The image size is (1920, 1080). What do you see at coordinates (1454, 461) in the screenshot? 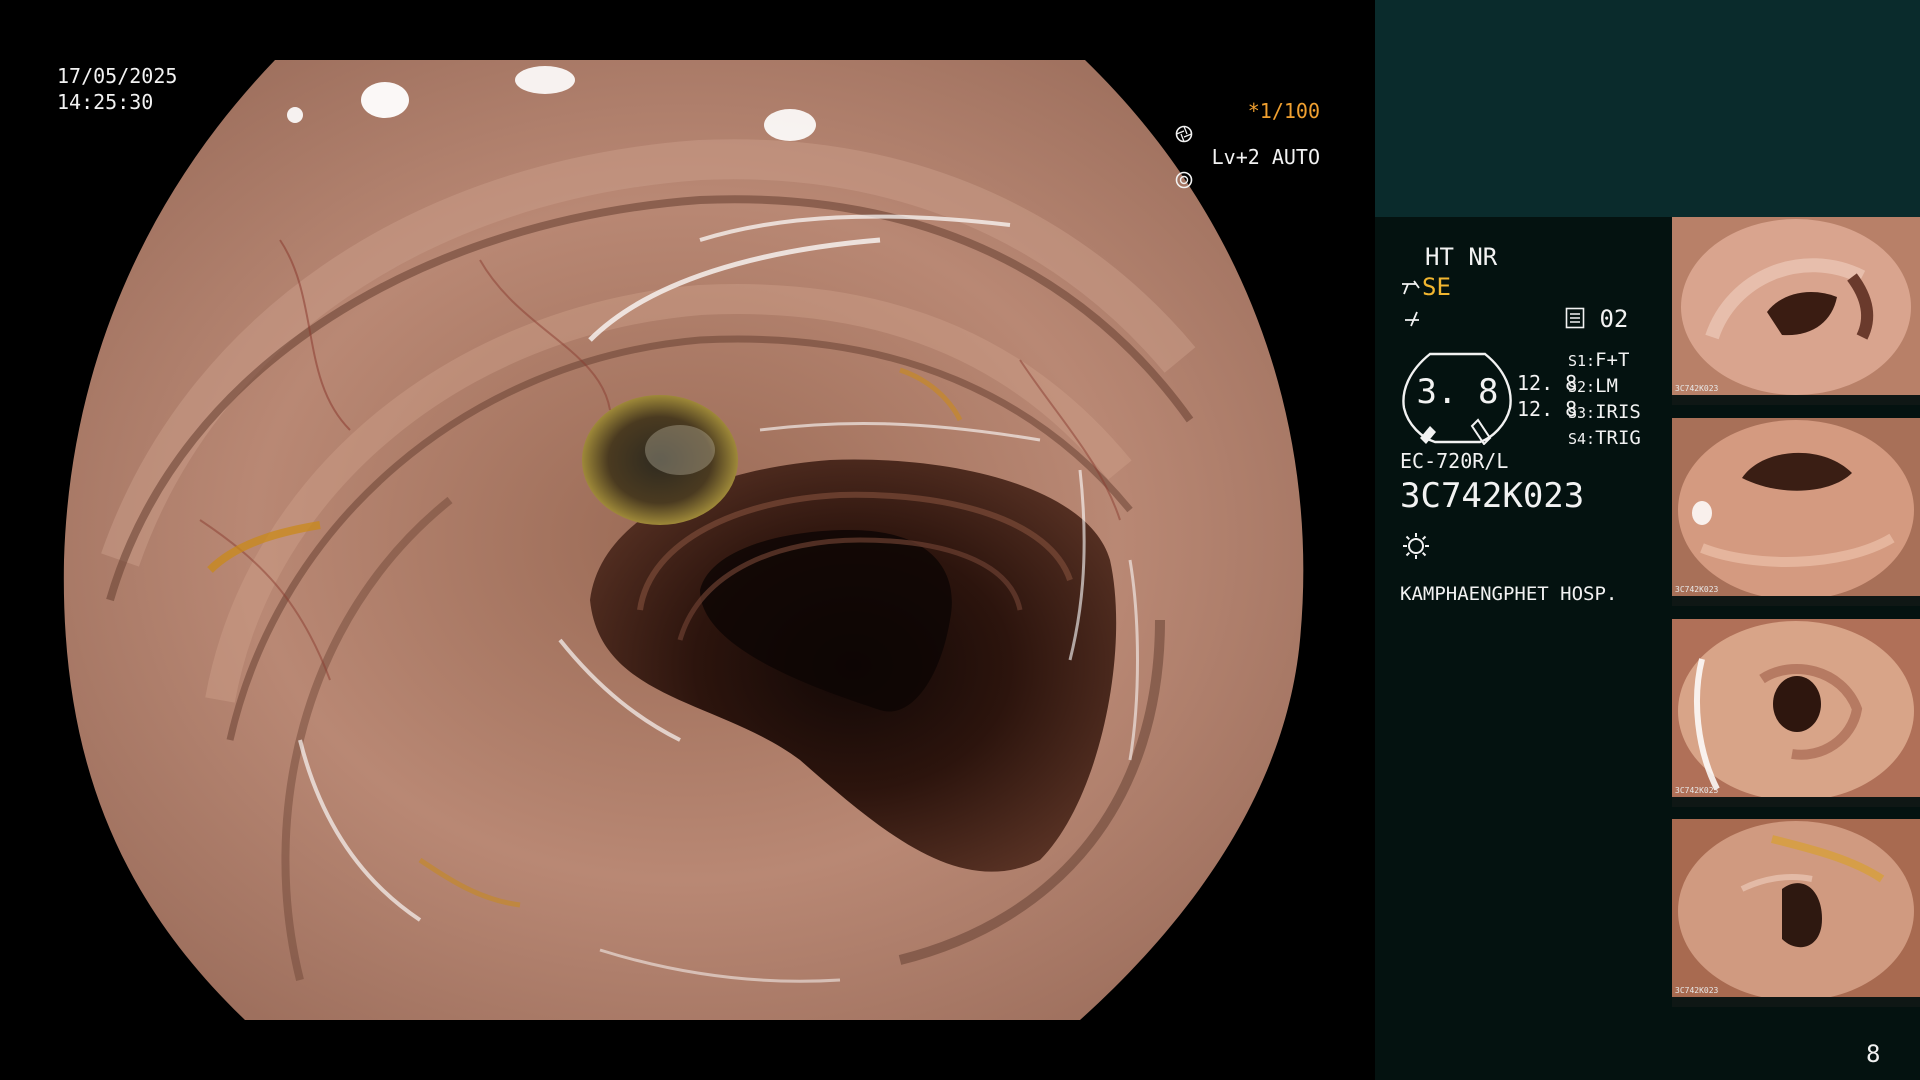
I see `scope-model: EC-720R/L` at bounding box center [1454, 461].